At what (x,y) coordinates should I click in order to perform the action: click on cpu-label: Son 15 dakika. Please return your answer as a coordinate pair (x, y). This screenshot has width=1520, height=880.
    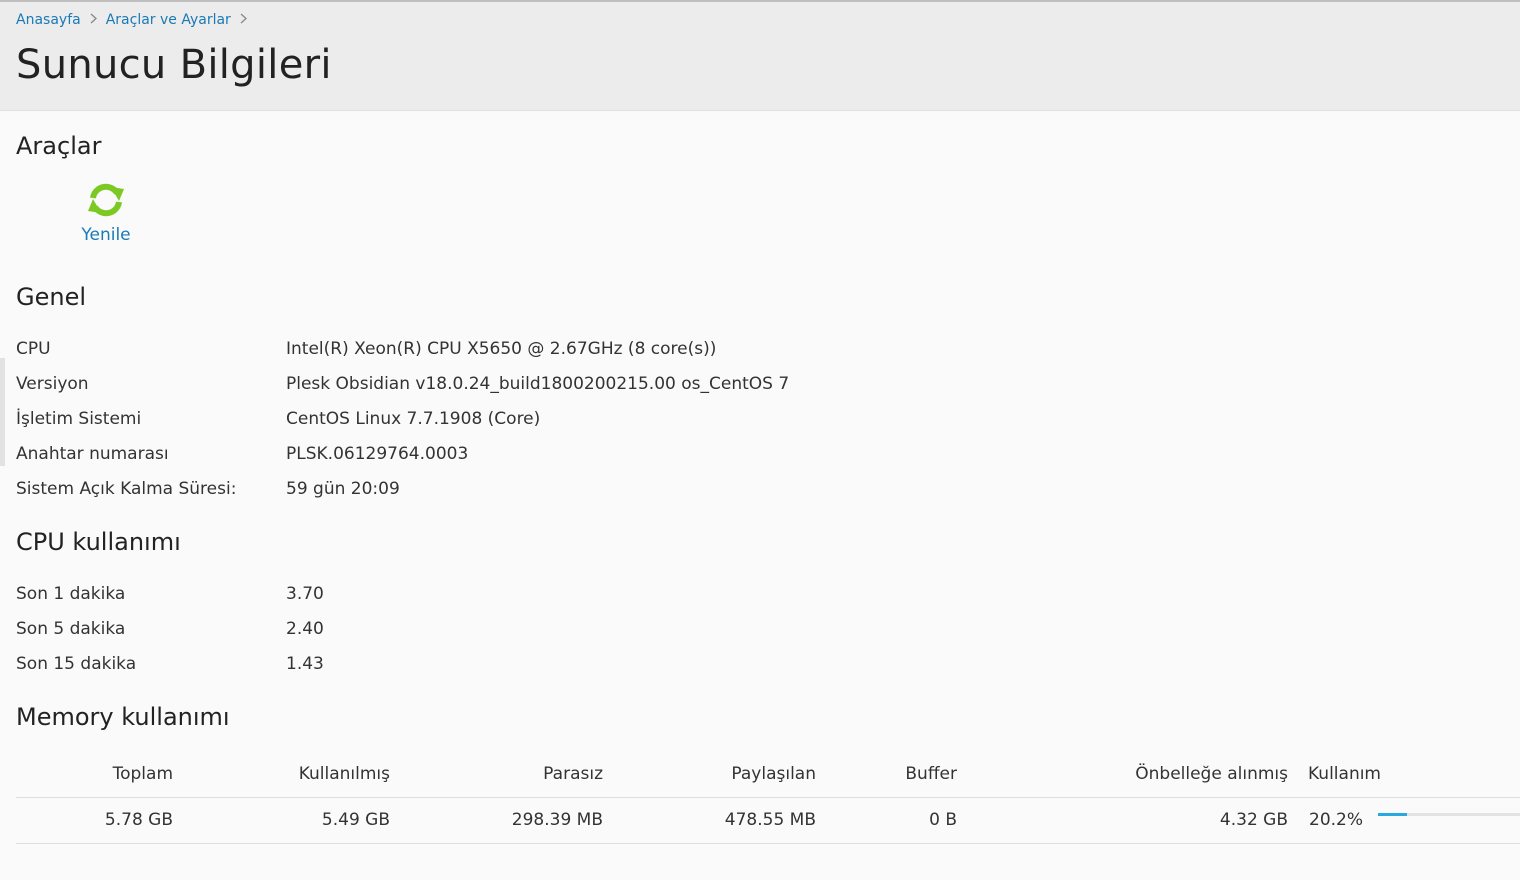
    Looking at the image, I should click on (76, 664).